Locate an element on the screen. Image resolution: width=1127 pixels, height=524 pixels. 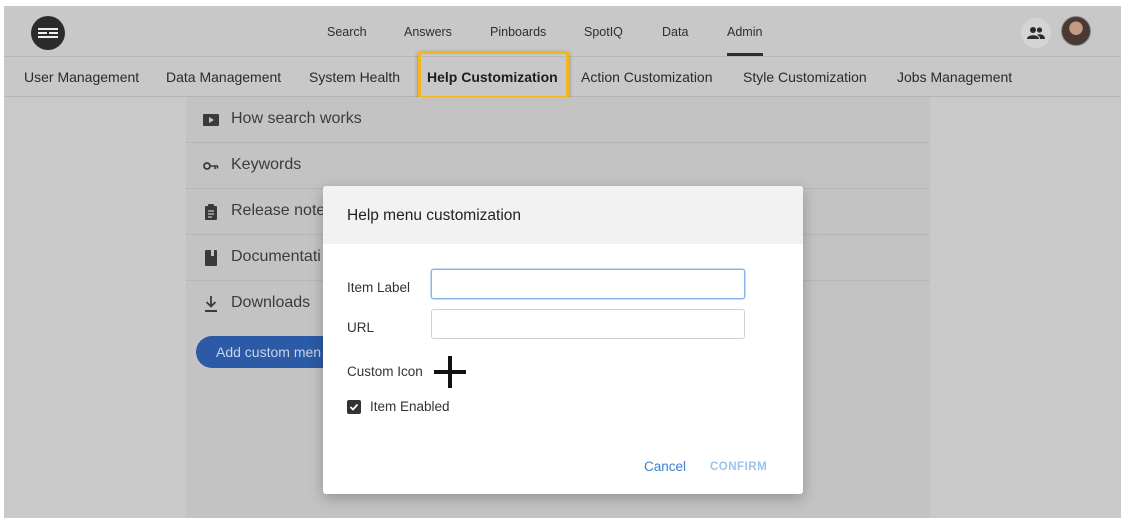
book-icon is located at coordinates (211, 258).